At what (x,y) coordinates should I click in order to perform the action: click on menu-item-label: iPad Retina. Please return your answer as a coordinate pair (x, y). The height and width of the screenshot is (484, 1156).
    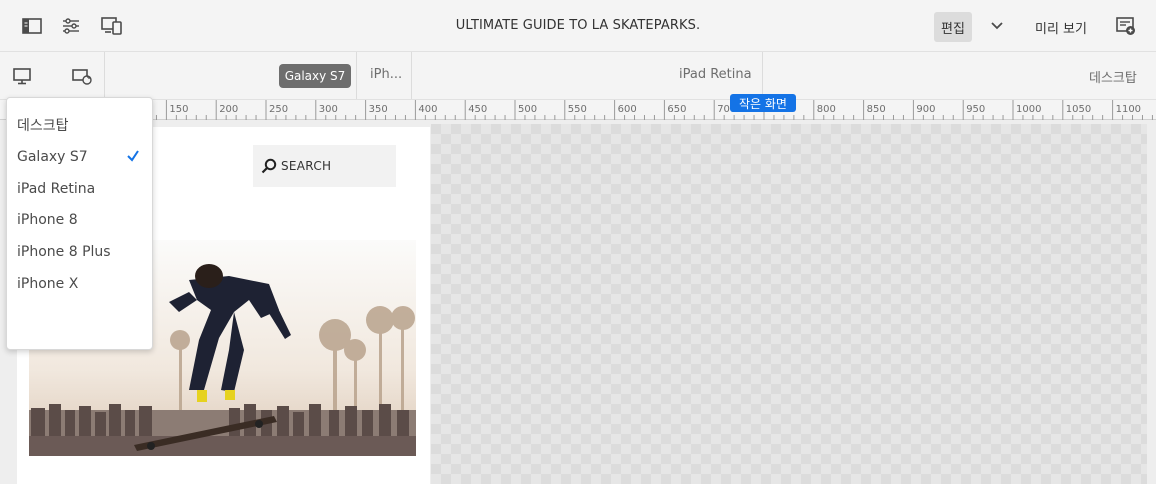
    Looking at the image, I should click on (56, 189).